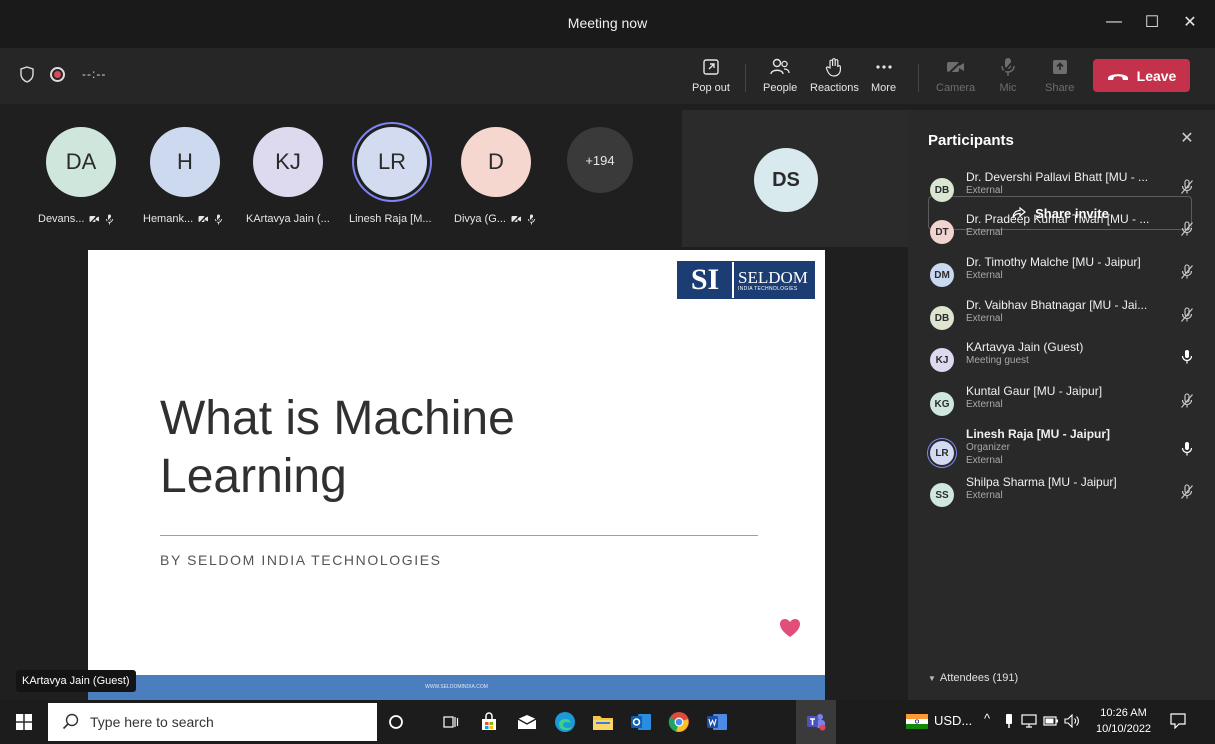 The height and width of the screenshot is (744, 1215). I want to click on more-participants-tile: +194, so click(600, 160).